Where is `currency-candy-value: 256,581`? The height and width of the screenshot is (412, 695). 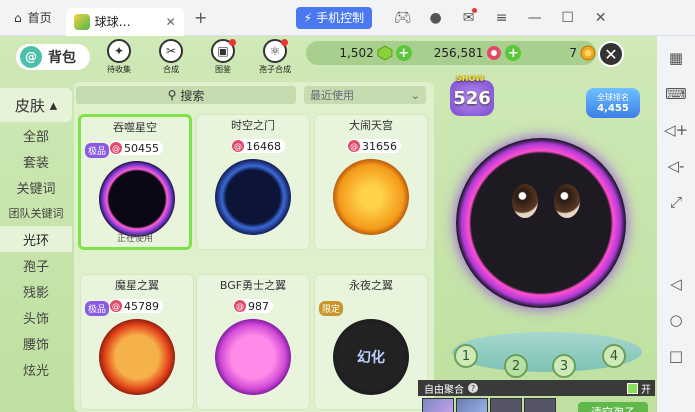
currency-candy-value: 256,581 is located at coordinates (458, 53).